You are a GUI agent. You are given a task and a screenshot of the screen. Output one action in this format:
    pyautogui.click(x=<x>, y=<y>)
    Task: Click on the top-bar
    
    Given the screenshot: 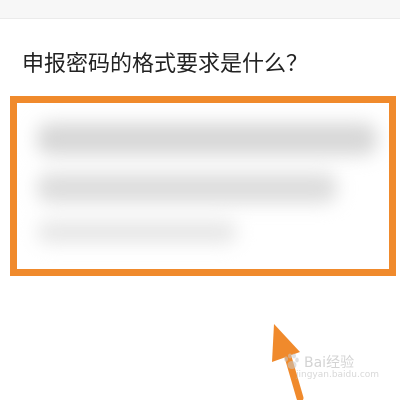 What is the action you would take?
    pyautogui.click(x=200, y=9)
    